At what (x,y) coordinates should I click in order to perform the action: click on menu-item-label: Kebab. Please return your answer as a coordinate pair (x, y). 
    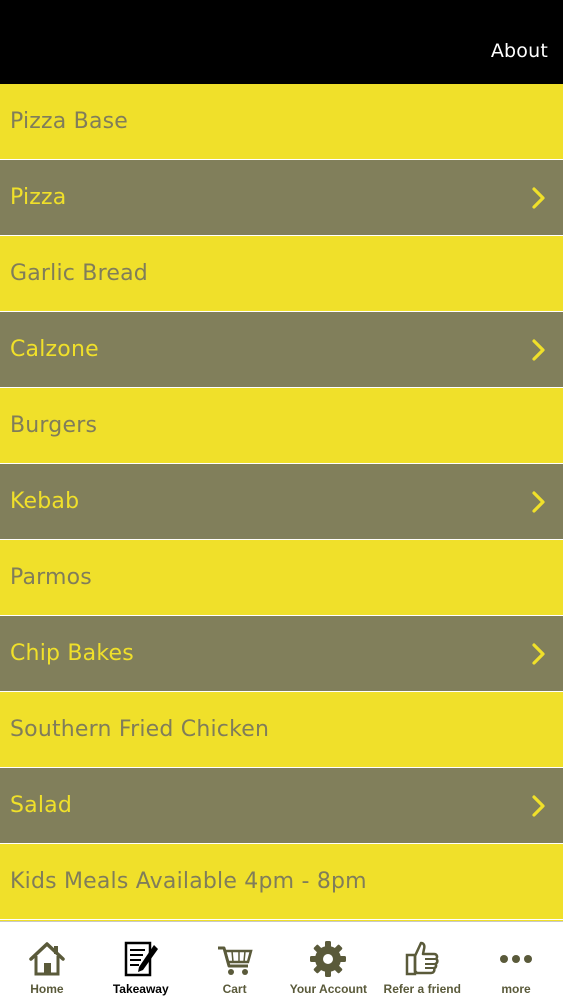
    Looking at the image, I should click on (45, 501).